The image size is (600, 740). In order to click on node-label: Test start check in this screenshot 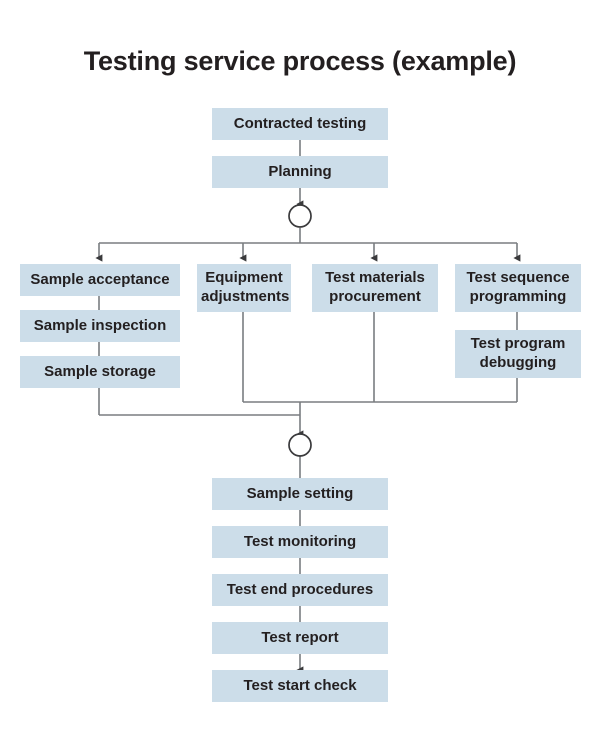, I will do `click(300, 685)`.